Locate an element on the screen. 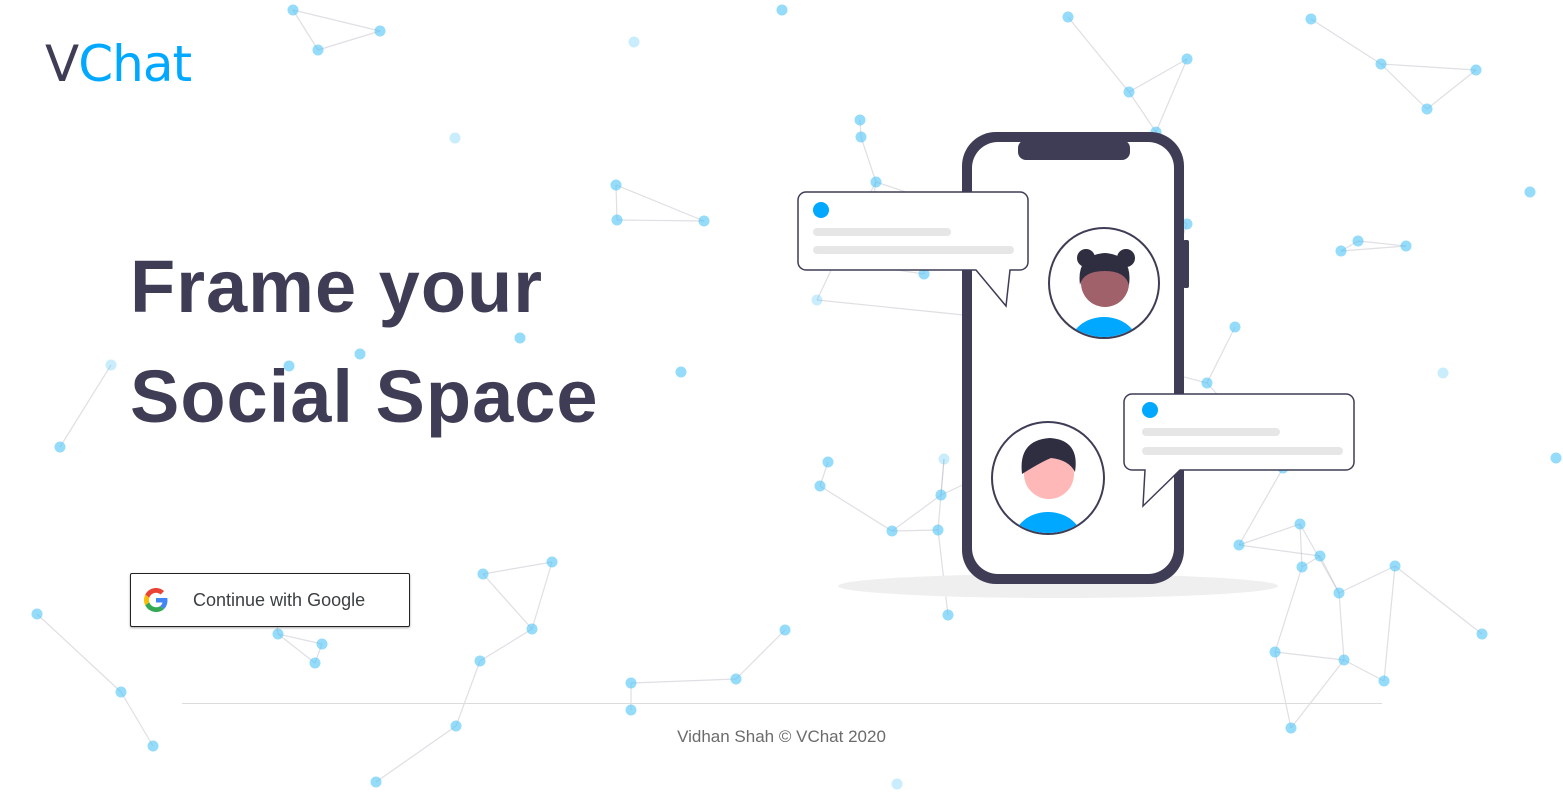 The image size is (1563, 805). google-button-label: Continue with Google is located at coordinates (279, 599).